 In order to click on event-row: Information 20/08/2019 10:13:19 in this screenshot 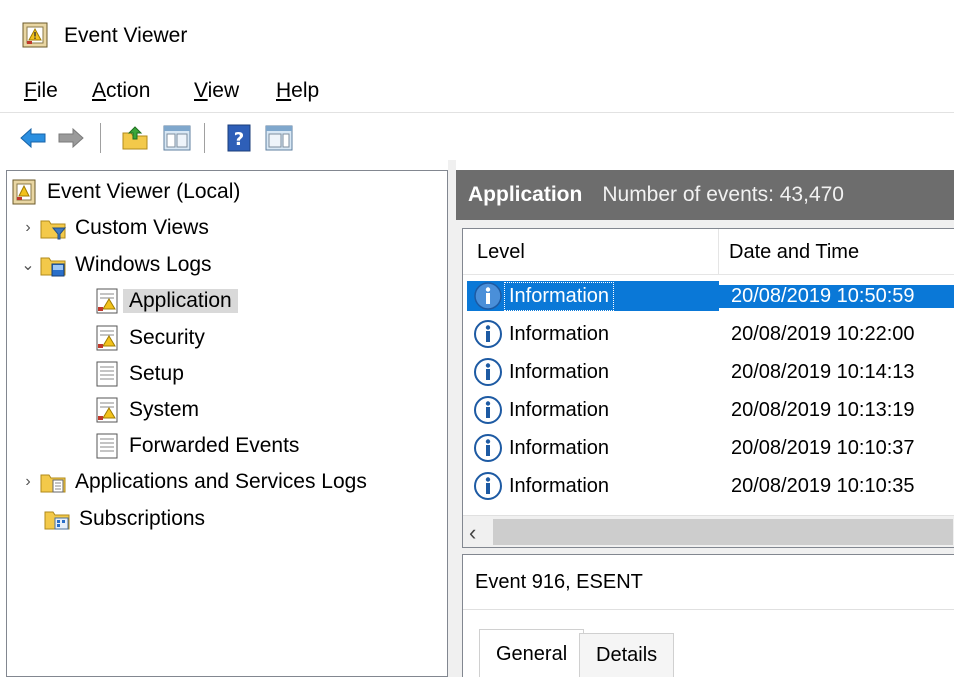, I will do `click(710, 410)`.